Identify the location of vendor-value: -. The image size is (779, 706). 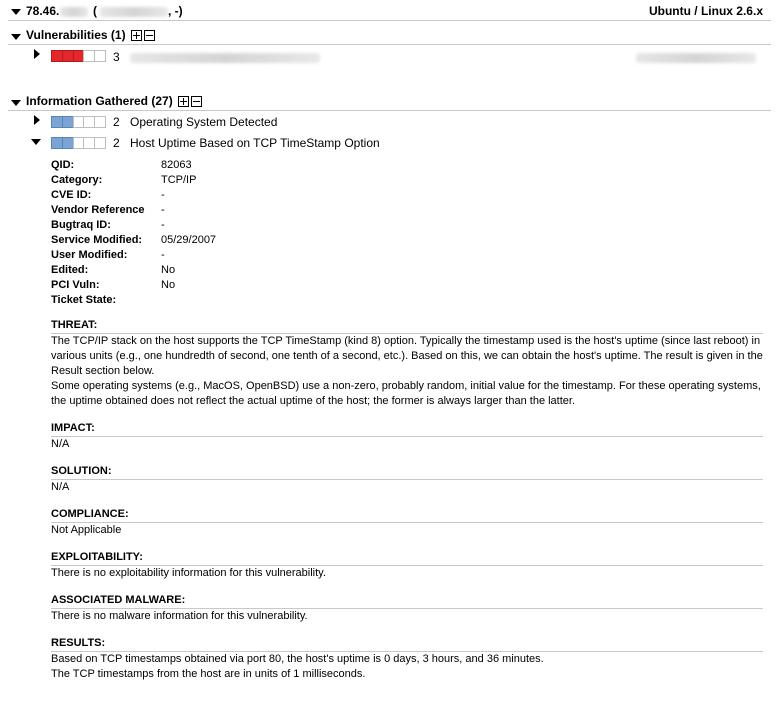
(163, 210).